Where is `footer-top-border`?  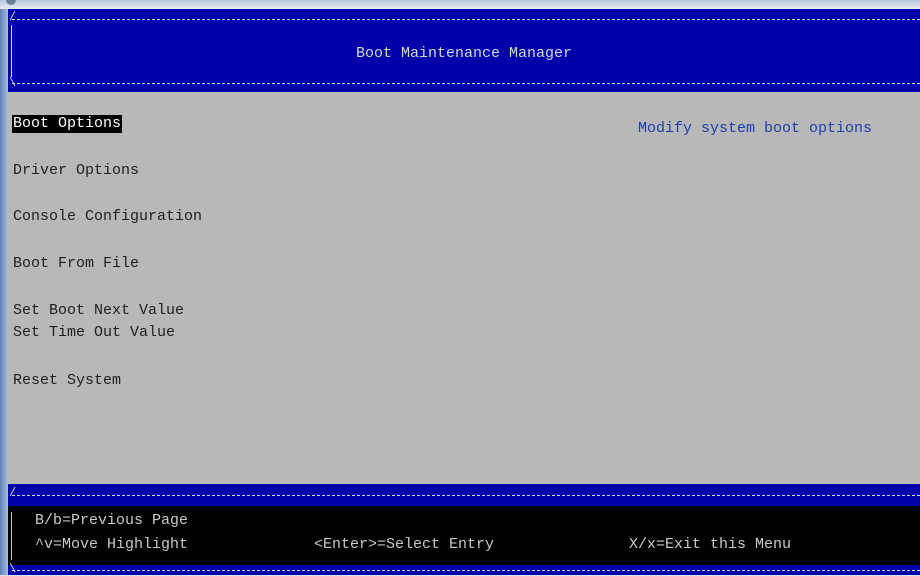 footer-top-border is located at coordinates (466, 495).